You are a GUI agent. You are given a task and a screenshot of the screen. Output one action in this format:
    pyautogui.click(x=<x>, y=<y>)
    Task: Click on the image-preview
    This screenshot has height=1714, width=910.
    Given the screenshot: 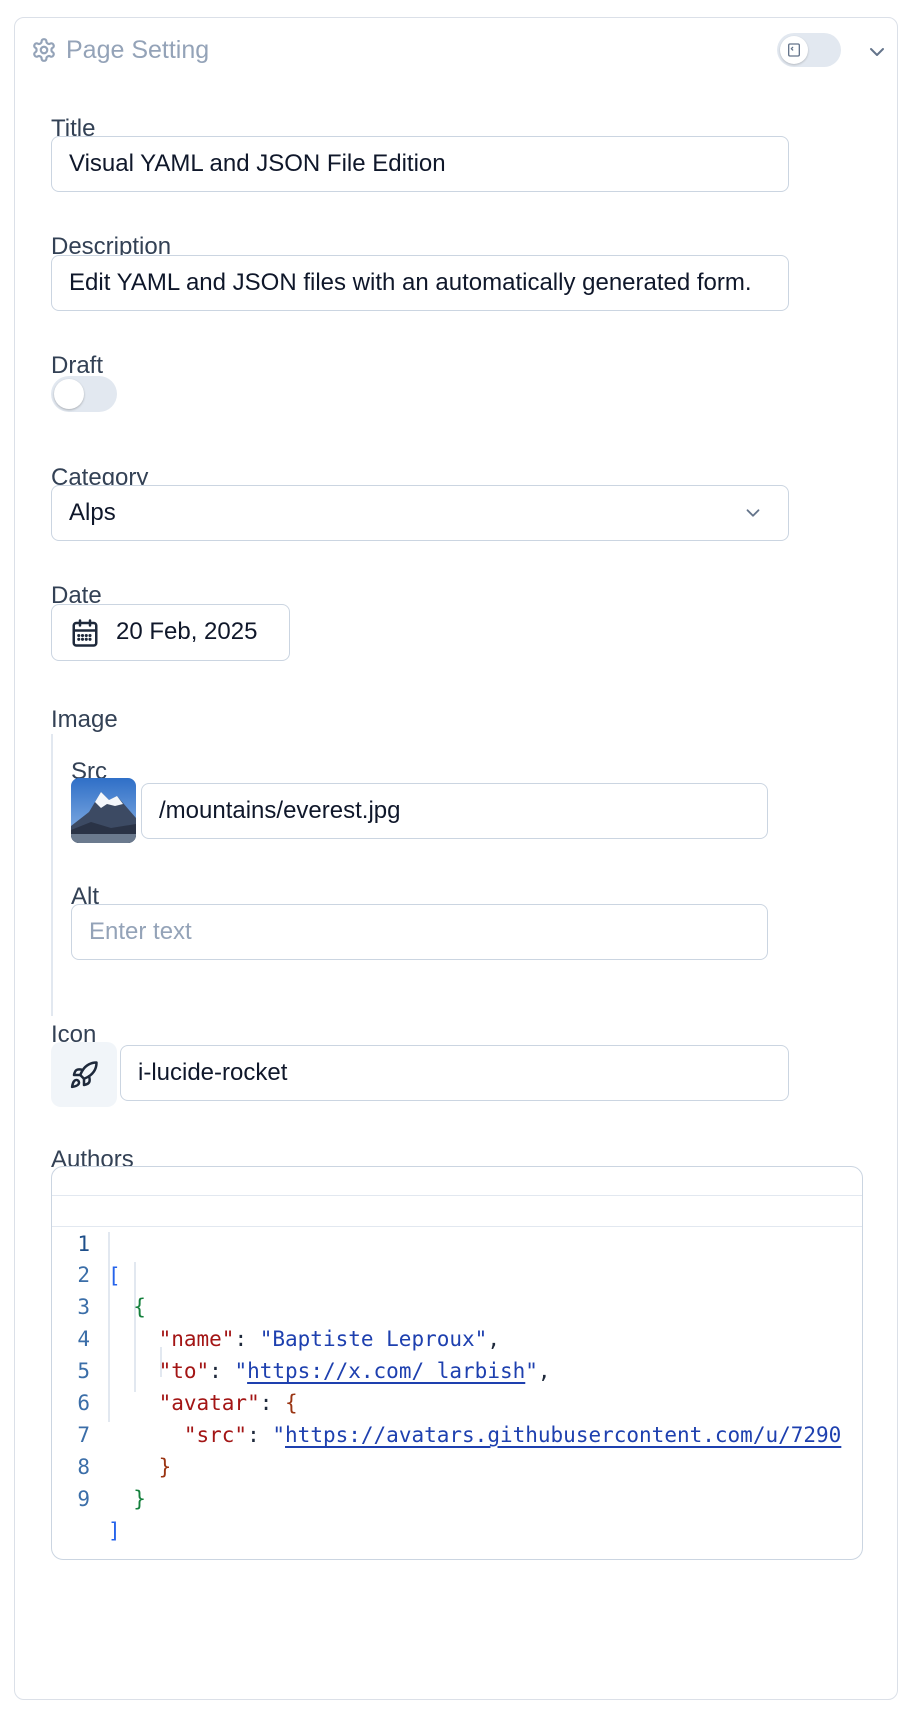 What is the action you would take?
    pyautogui.click(x=103, y=810)
    